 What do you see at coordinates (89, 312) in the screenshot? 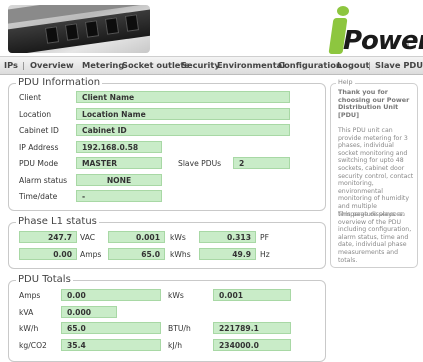
I see `totals-kva-value: 0.000` at bounding box center [89, 312].